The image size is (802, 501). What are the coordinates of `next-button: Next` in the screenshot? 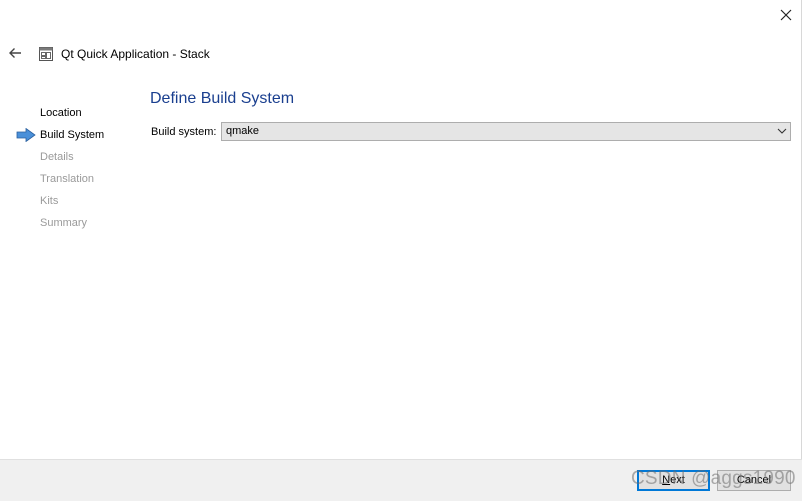 It's located at (673, 480).